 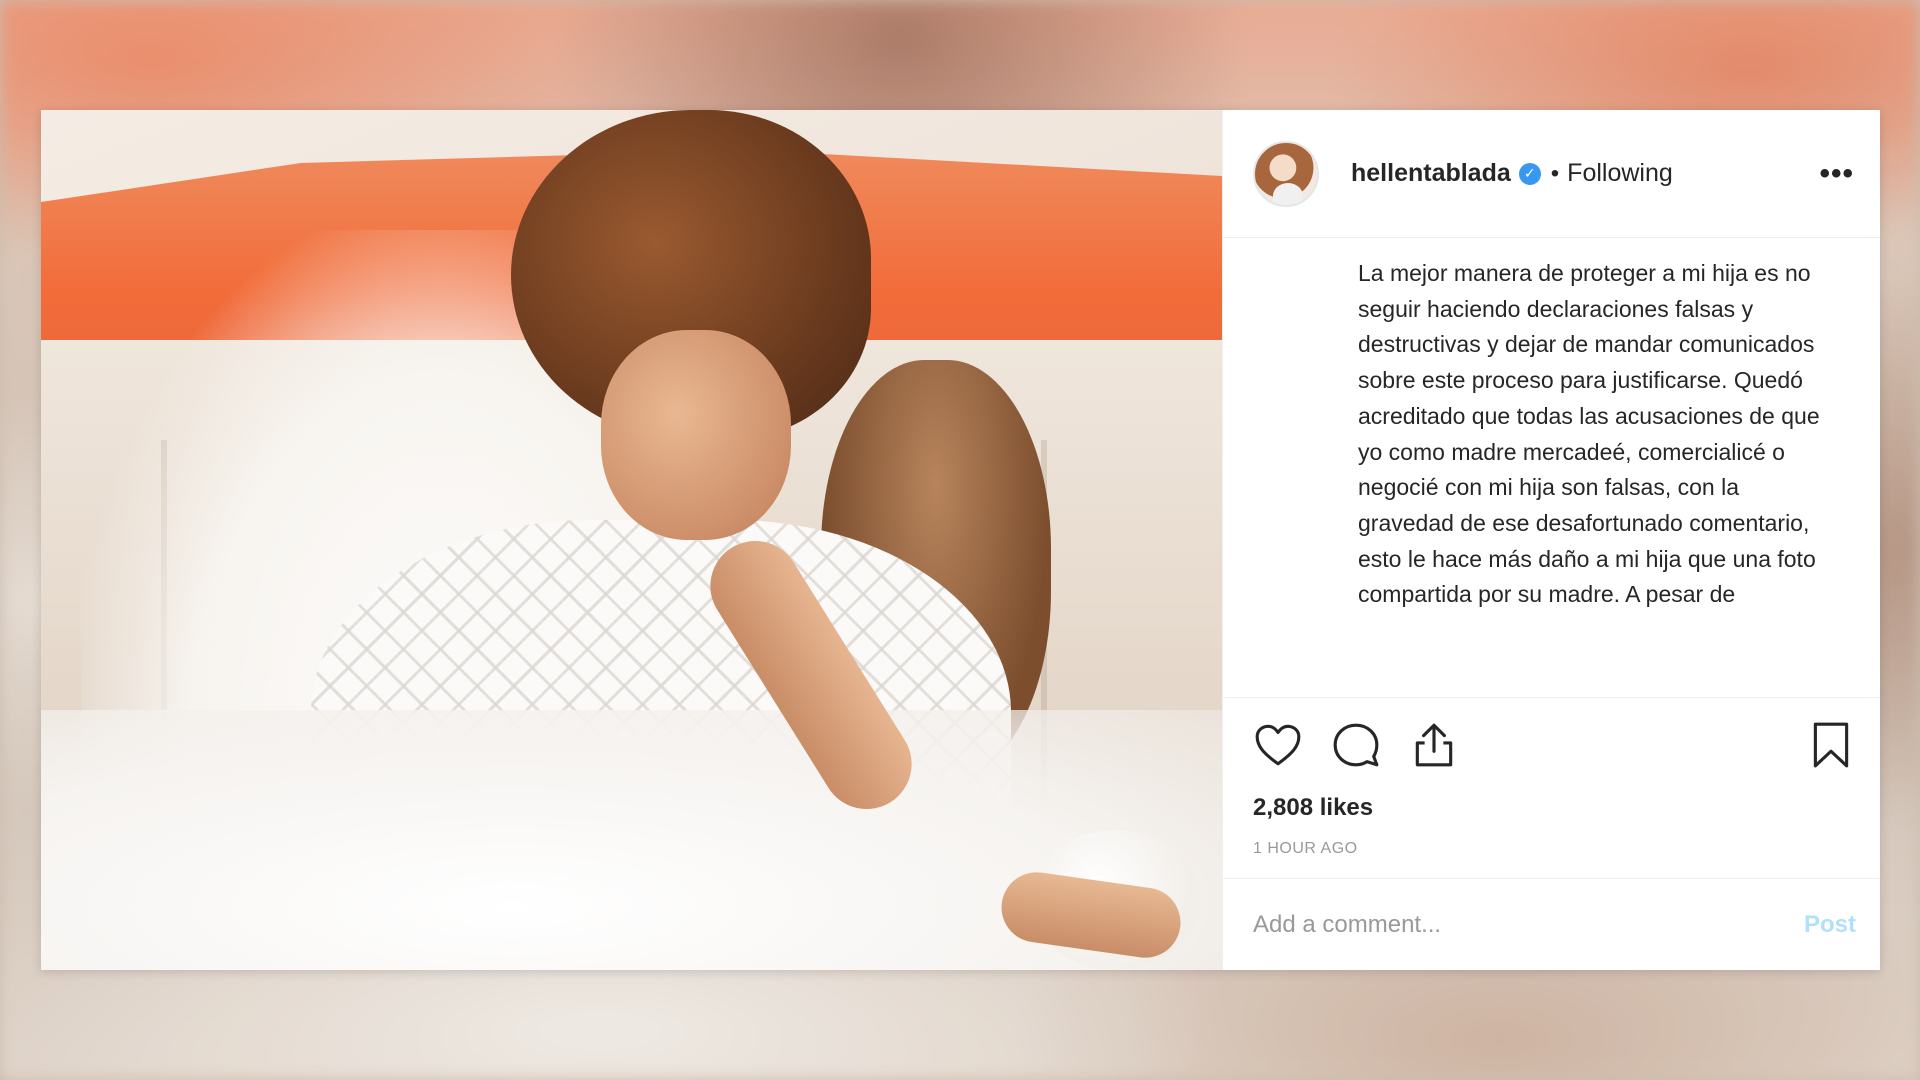 What do you see at coordinates (1278, 745) in the screenshot?
I see `heart-icon` at bounding box center [1278, 745].